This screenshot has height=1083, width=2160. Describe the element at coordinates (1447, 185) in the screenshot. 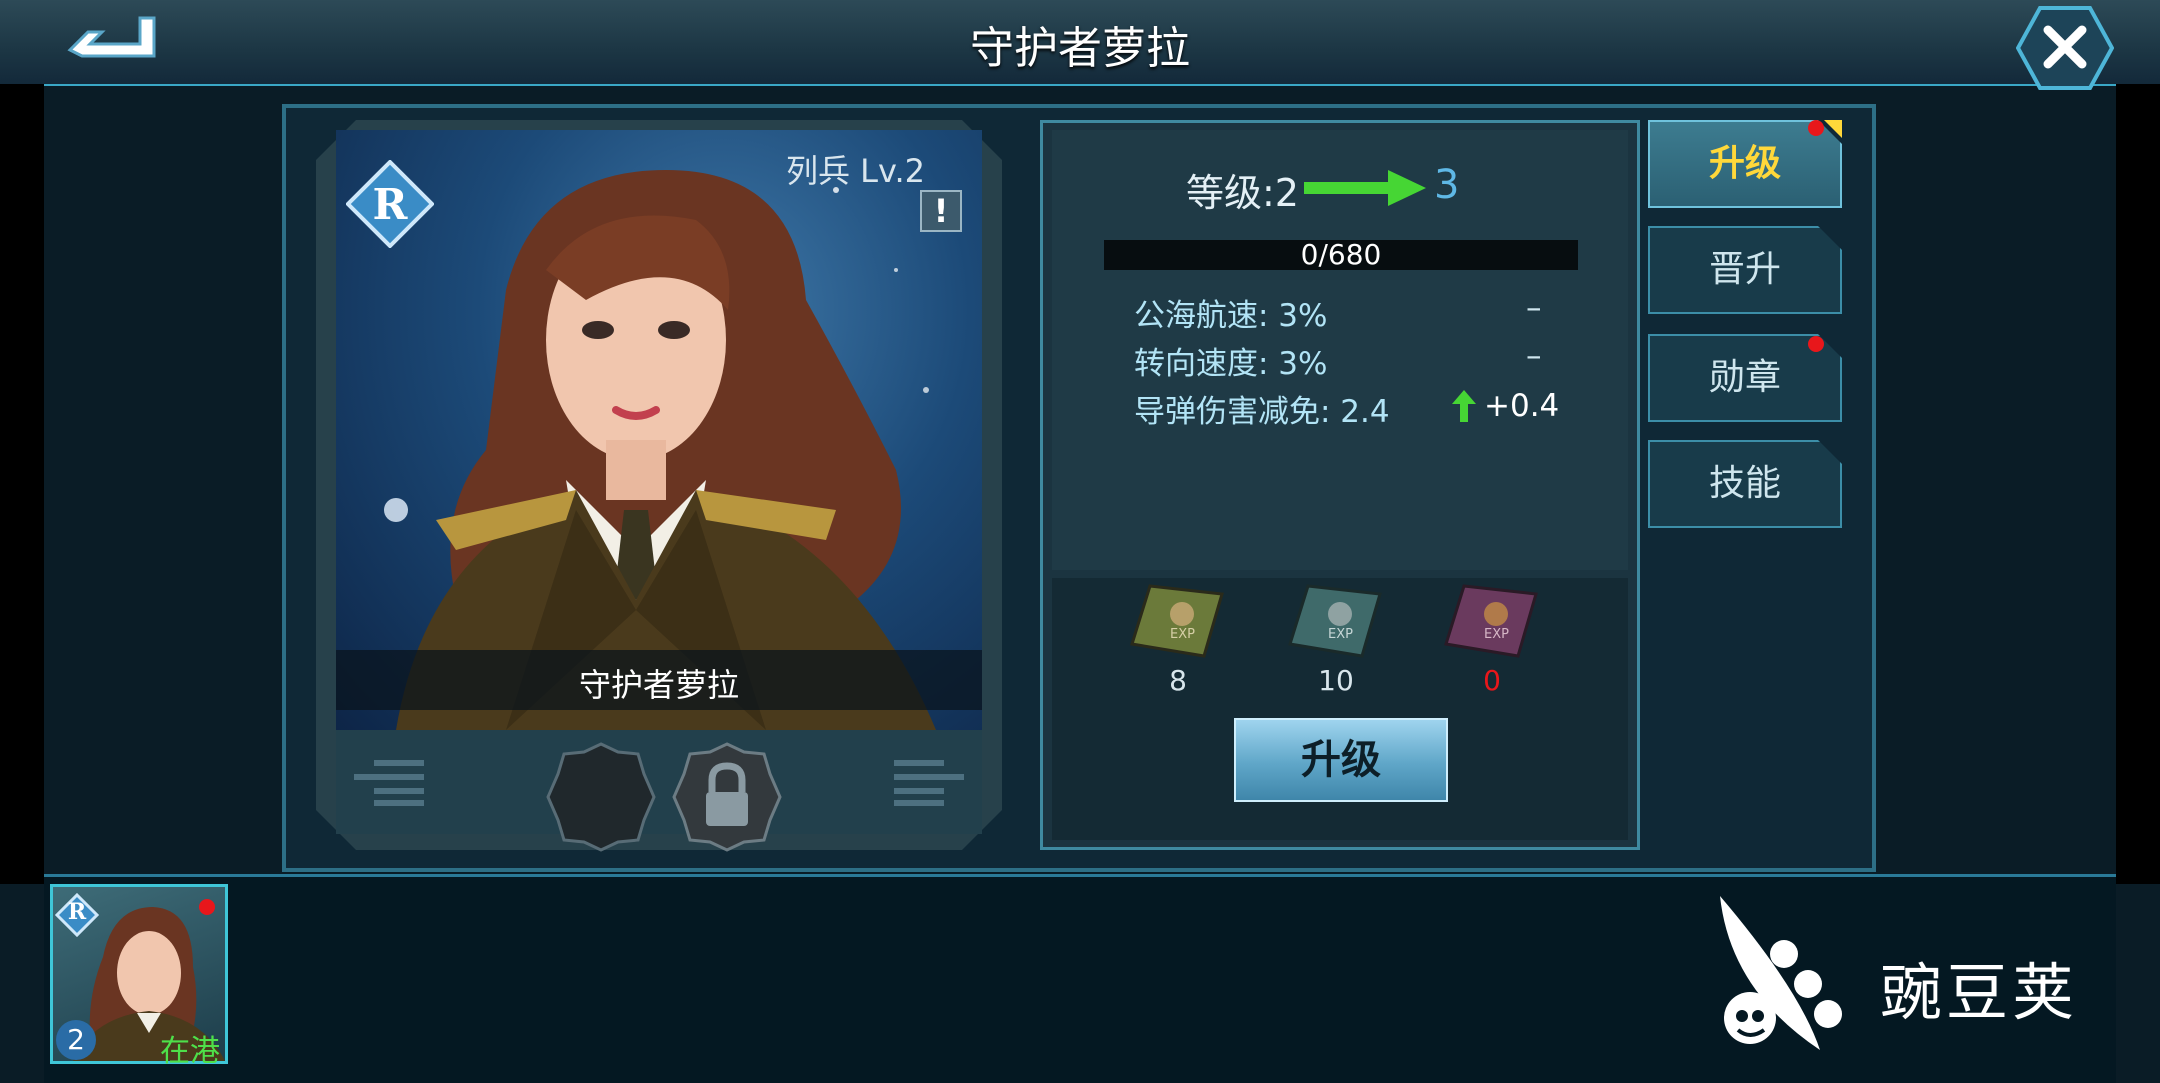

I see `level-next: 3` at that location.